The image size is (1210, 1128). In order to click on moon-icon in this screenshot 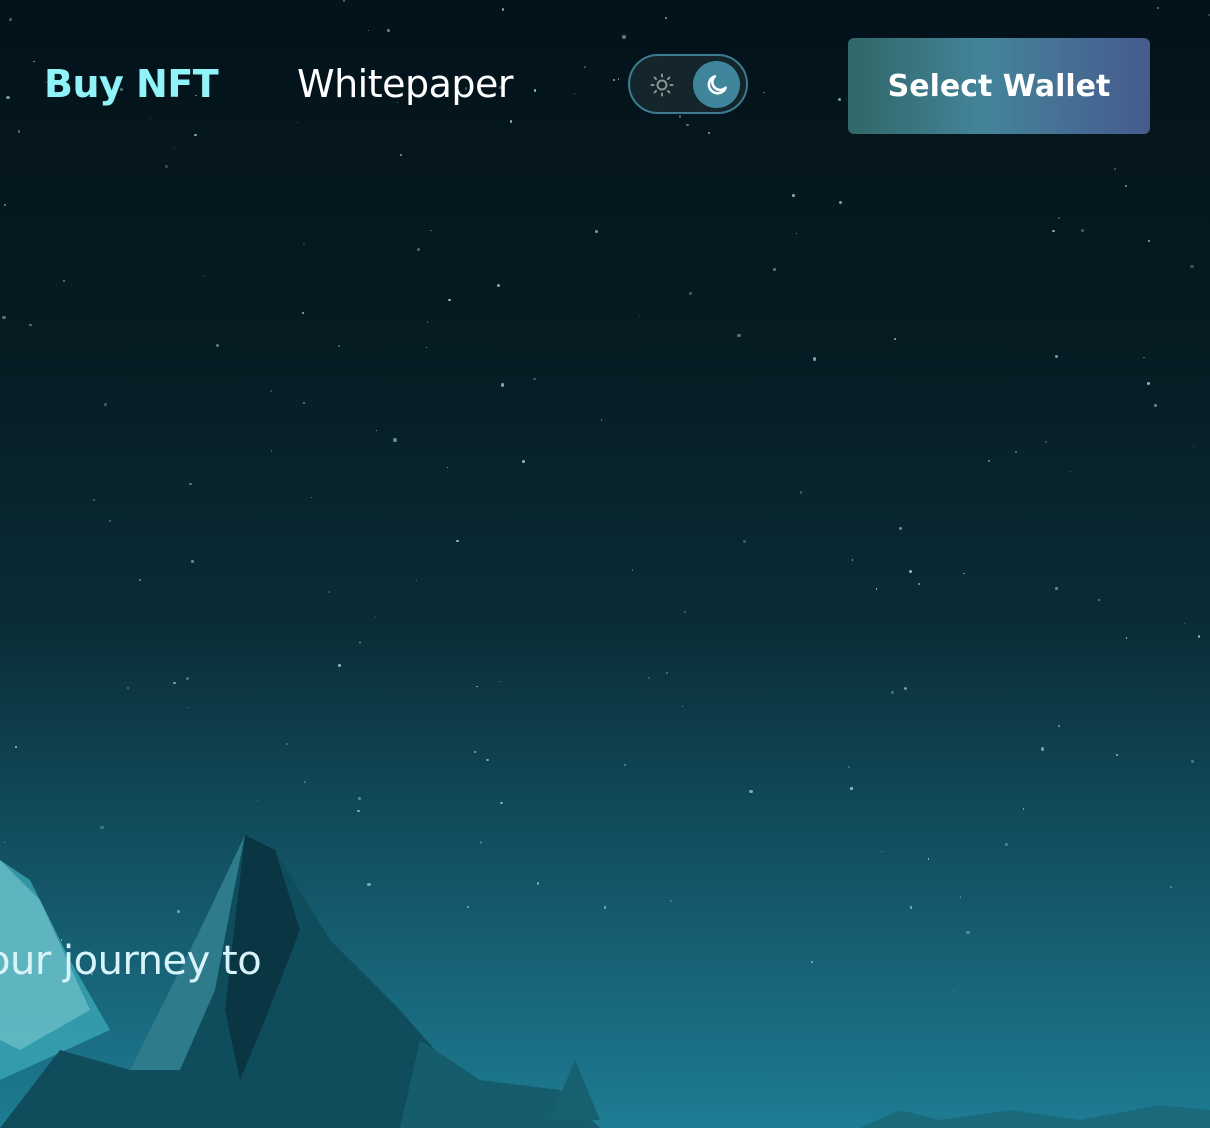, I will do `click(717, 84)`.